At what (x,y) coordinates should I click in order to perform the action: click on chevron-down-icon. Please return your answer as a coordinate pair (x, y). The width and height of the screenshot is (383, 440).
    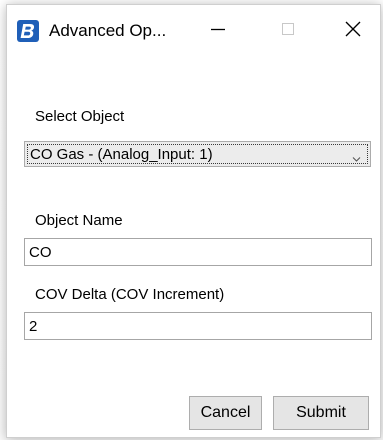
    Looking at the image, I should click on (356, 156).